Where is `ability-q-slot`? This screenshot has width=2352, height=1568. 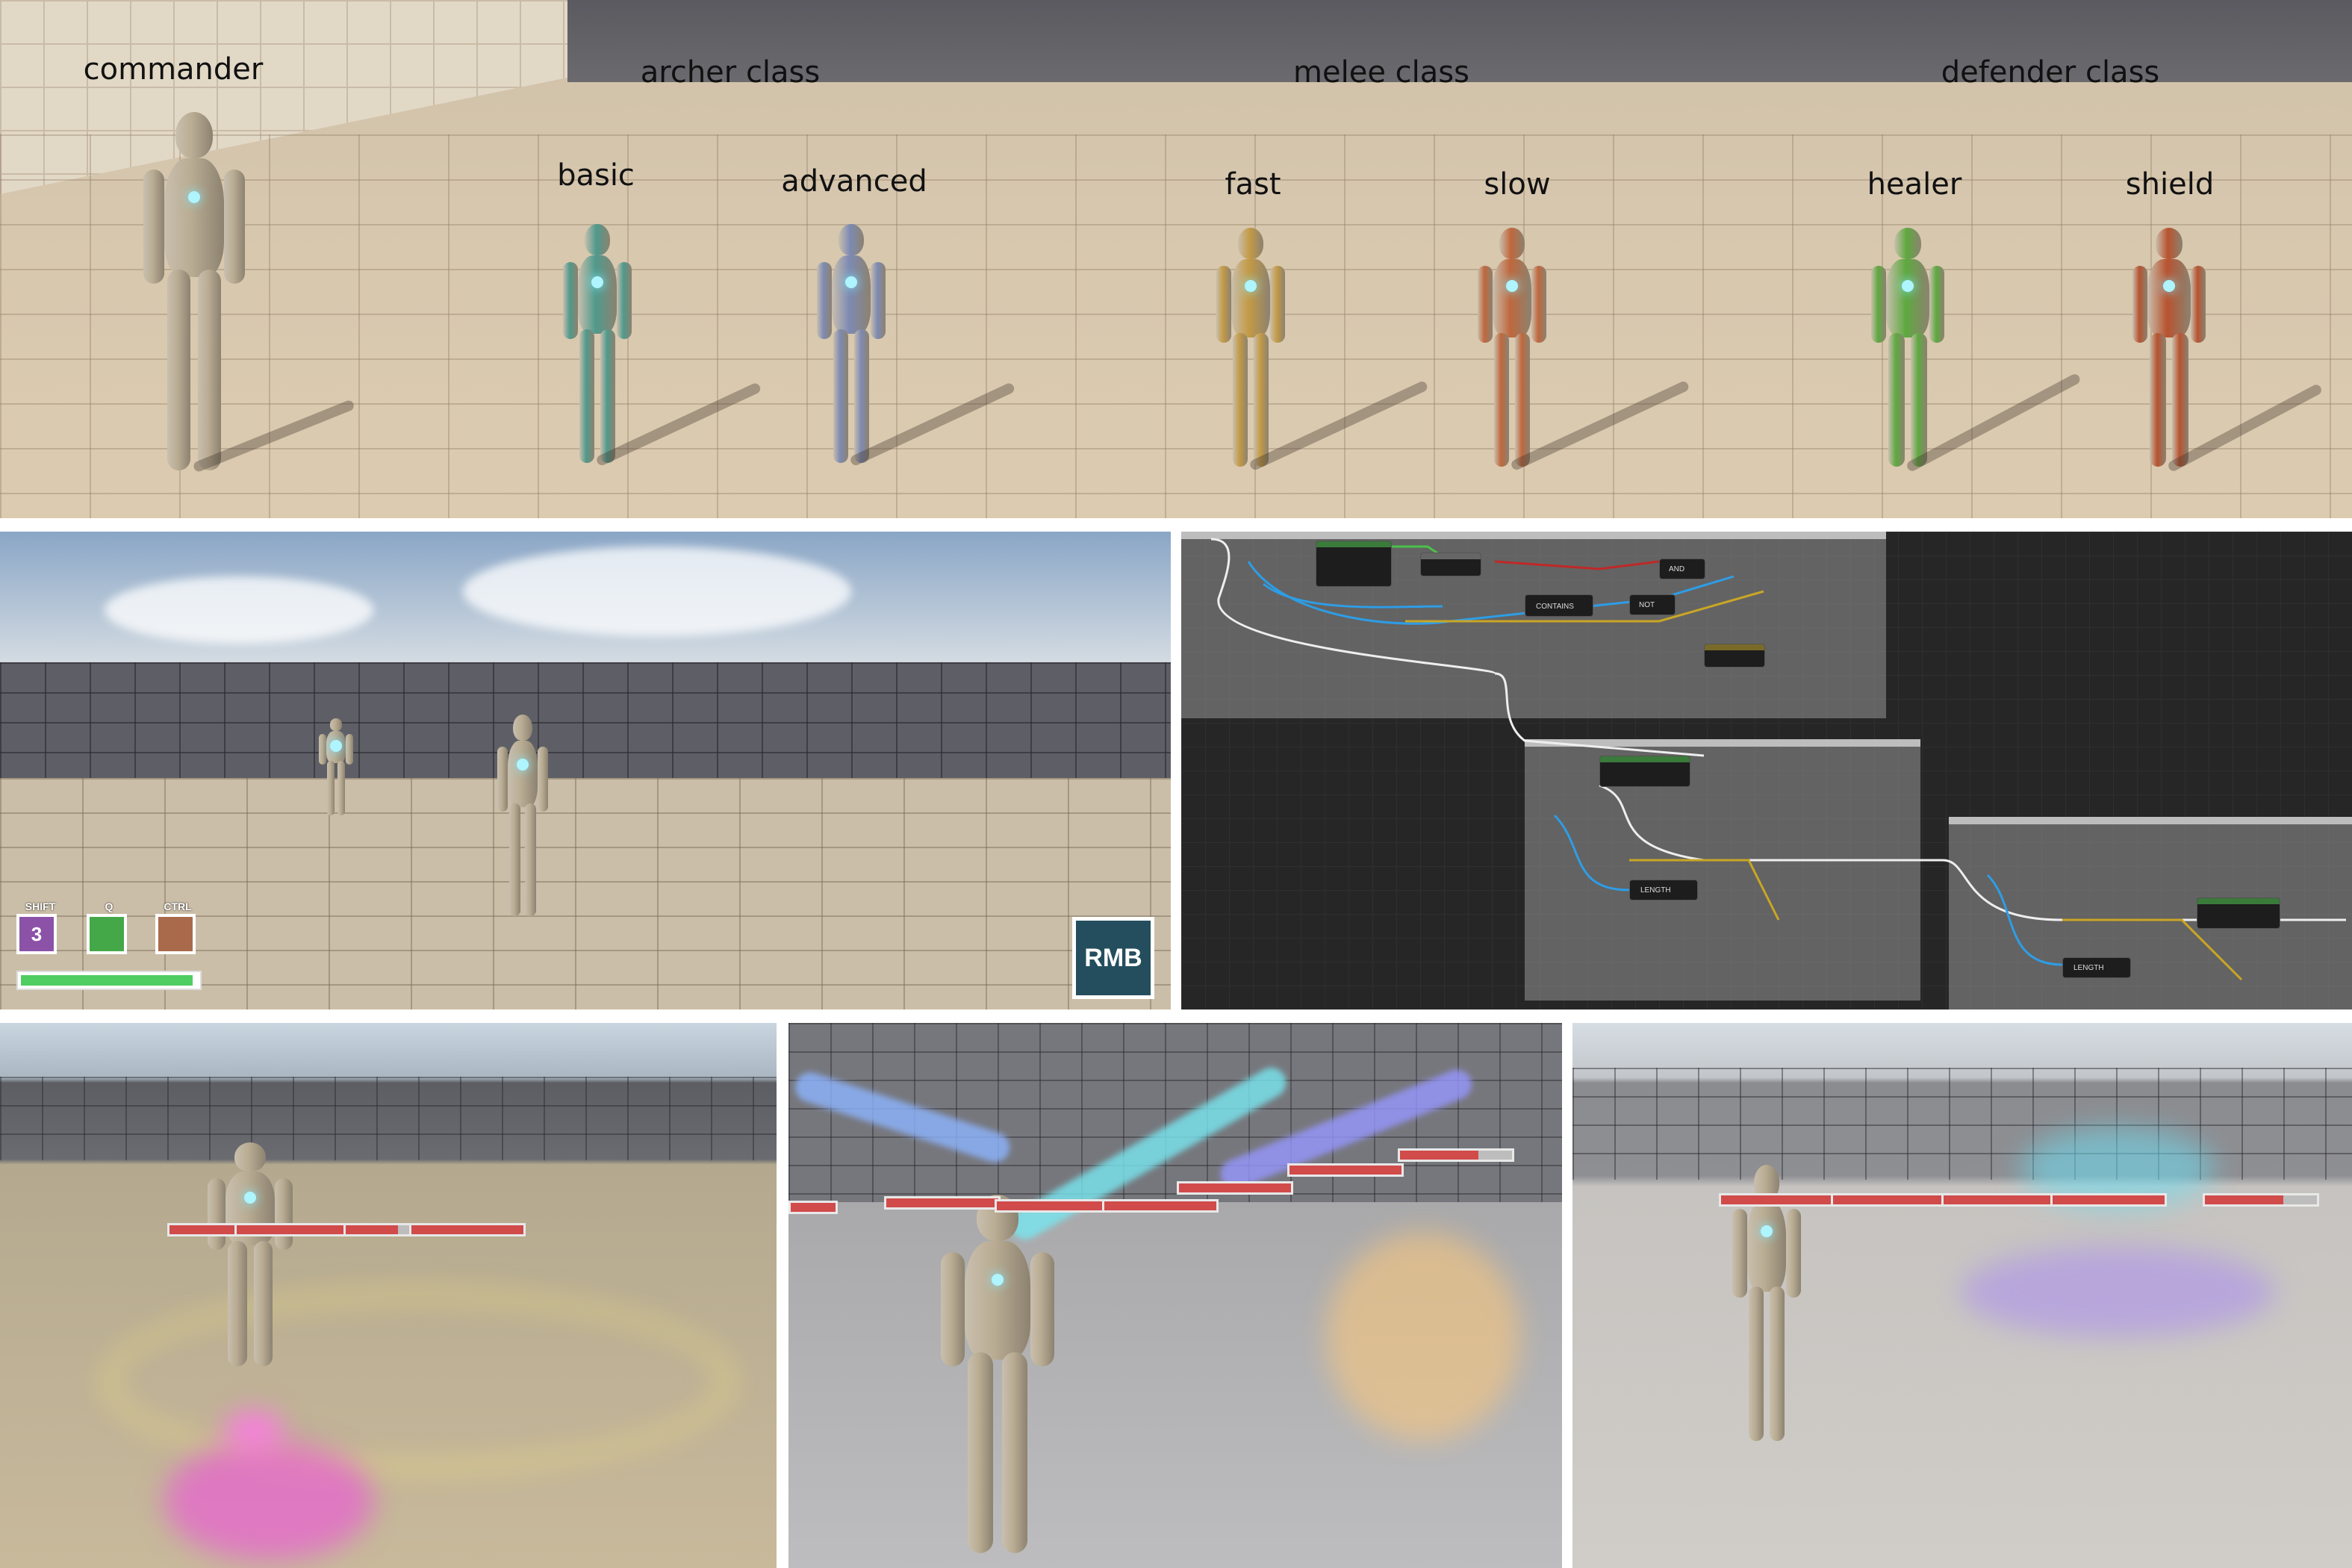
ability-q-slot is located at coordinates (107, 934).